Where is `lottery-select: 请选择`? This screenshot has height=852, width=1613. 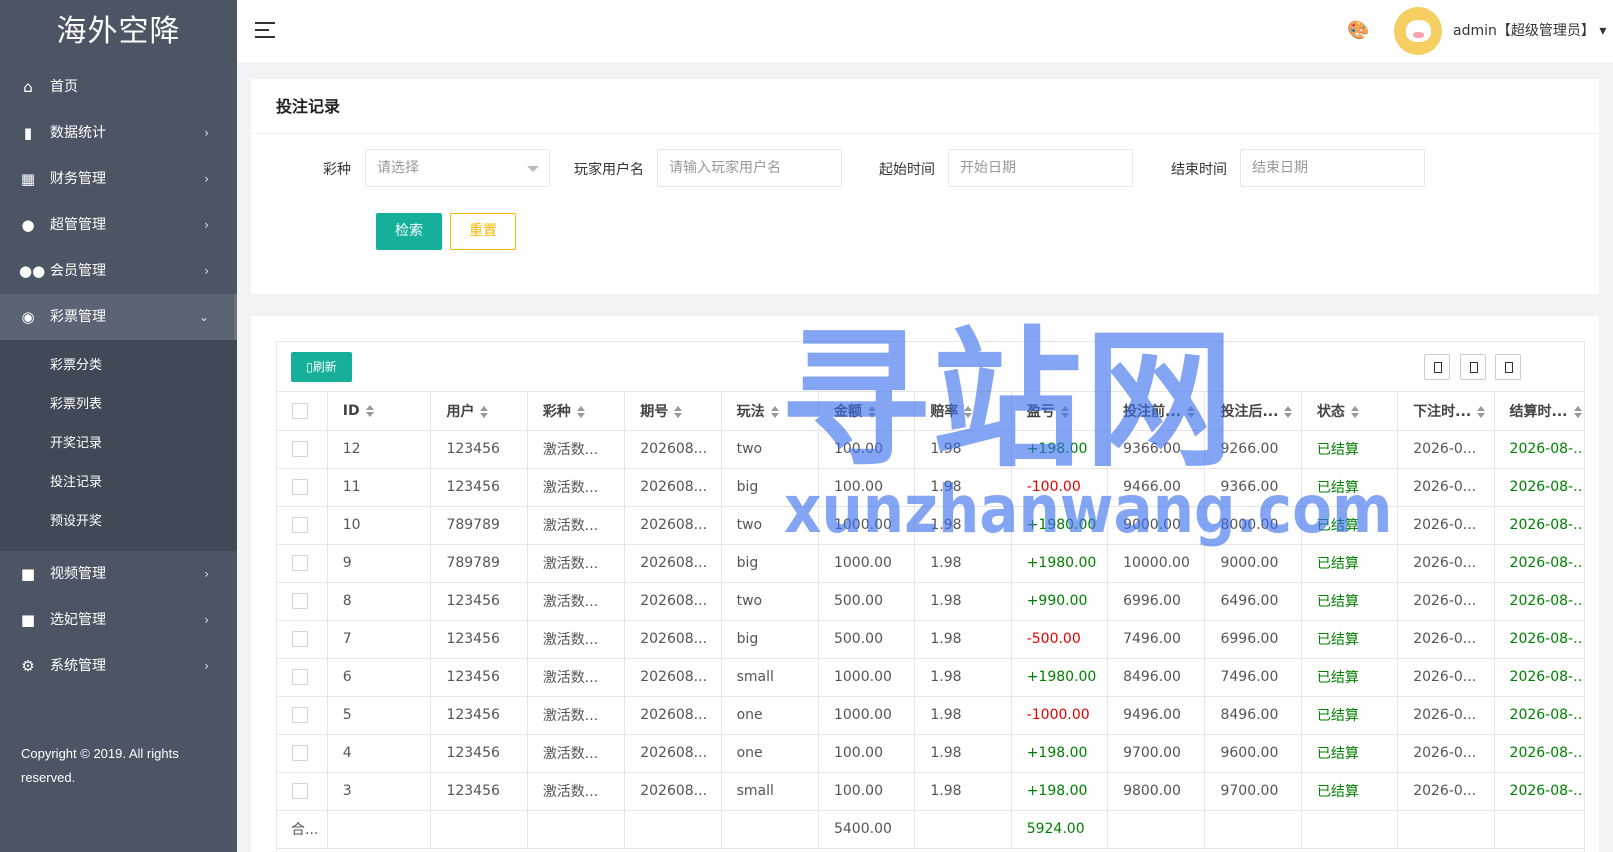 lottery-select: 请选择 is located at coordinates (457, 168).